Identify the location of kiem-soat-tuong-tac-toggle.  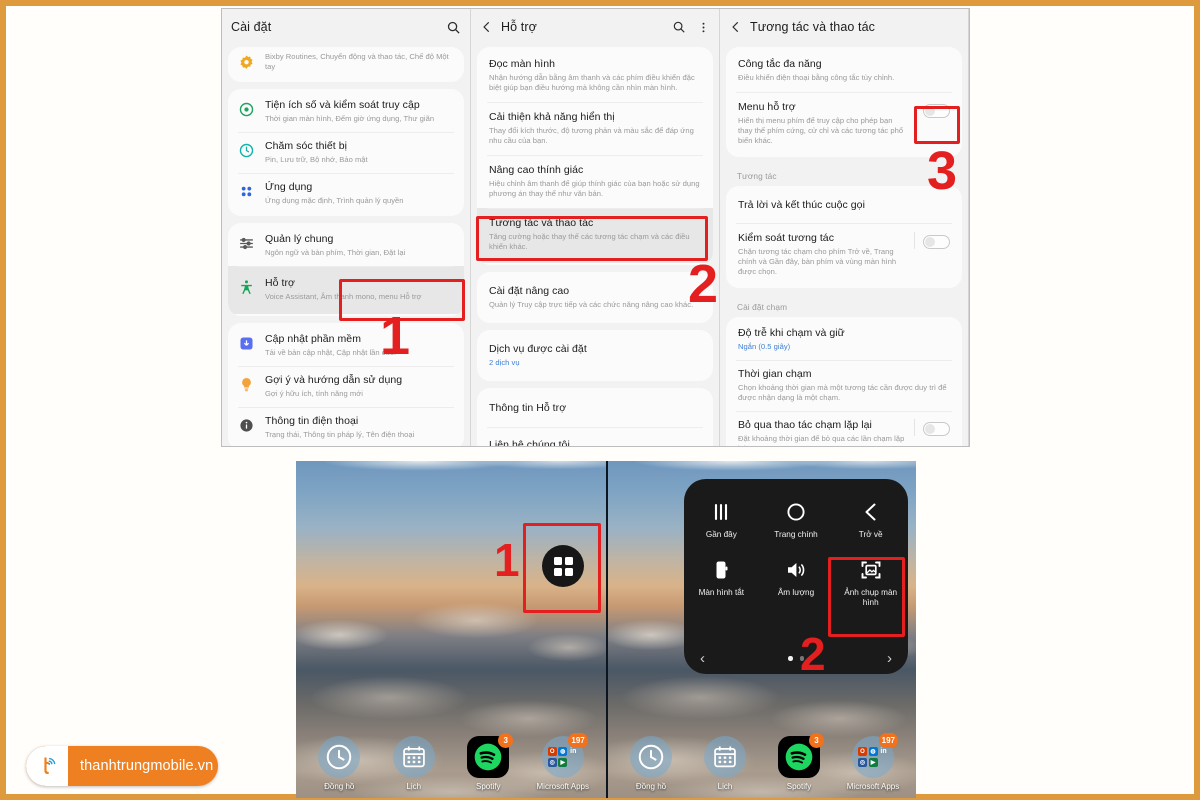
(932, 240).